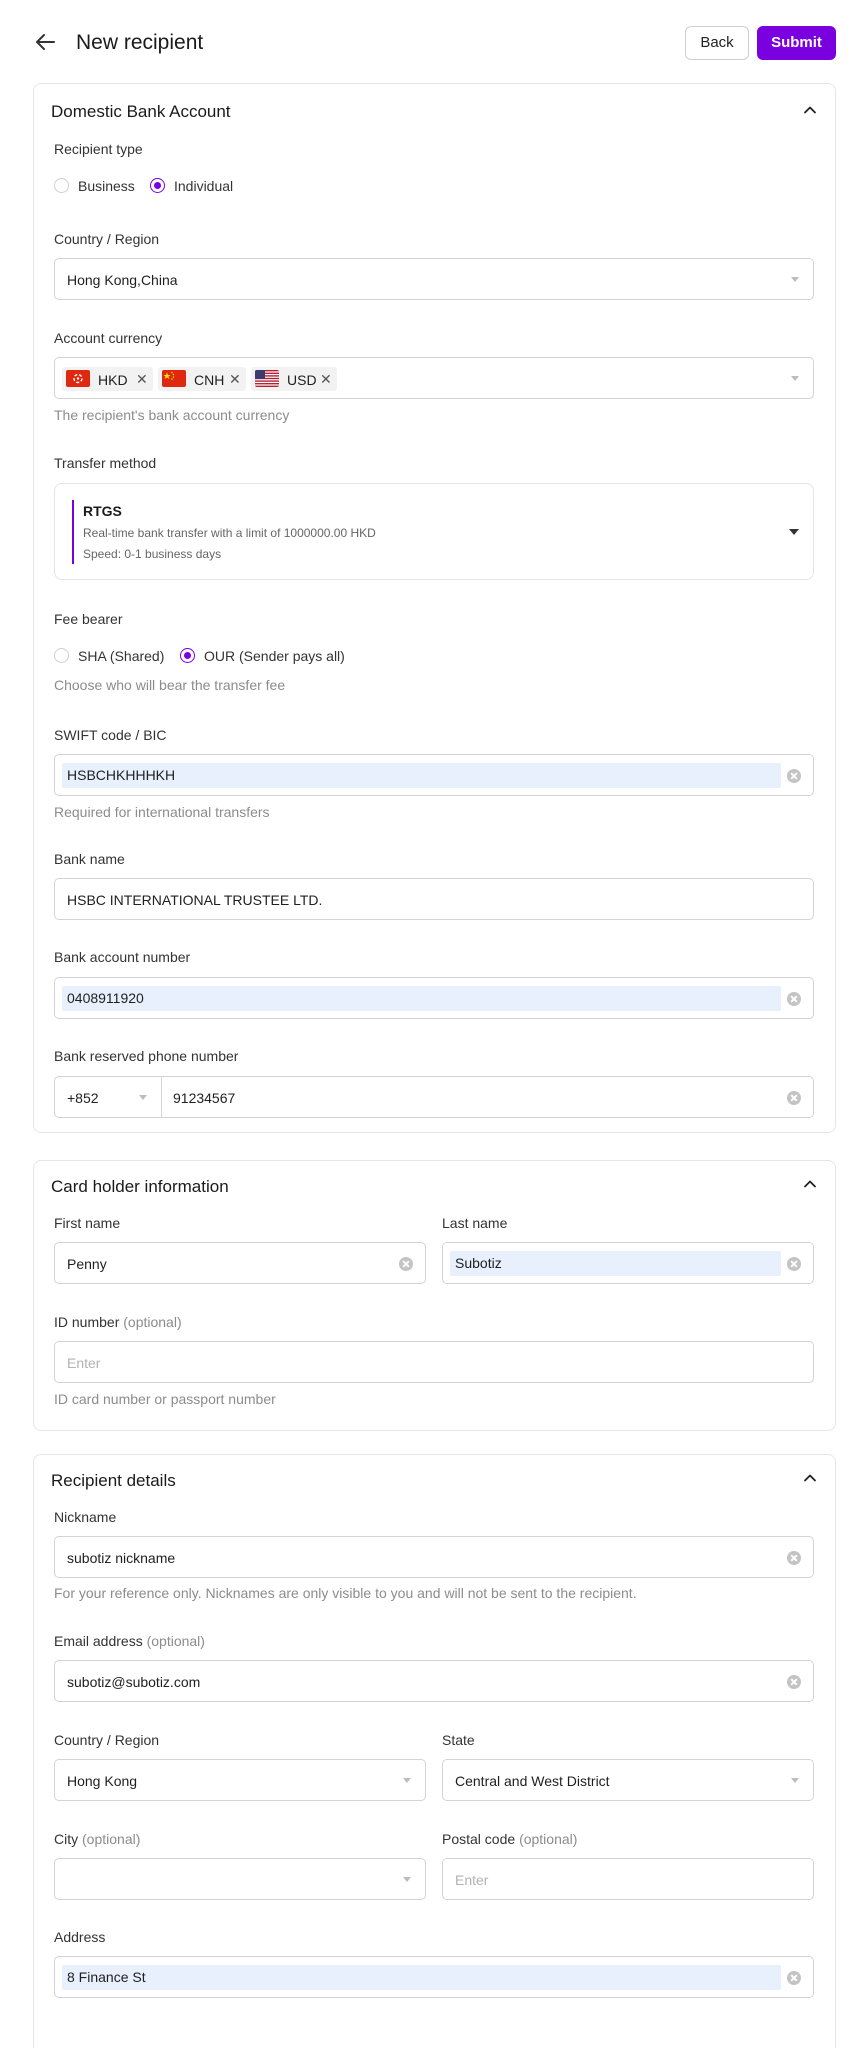 The height and width of the screenshot is (2048, 855). I want to click on id-number-placeholder: Enter, so click(84, 1363).